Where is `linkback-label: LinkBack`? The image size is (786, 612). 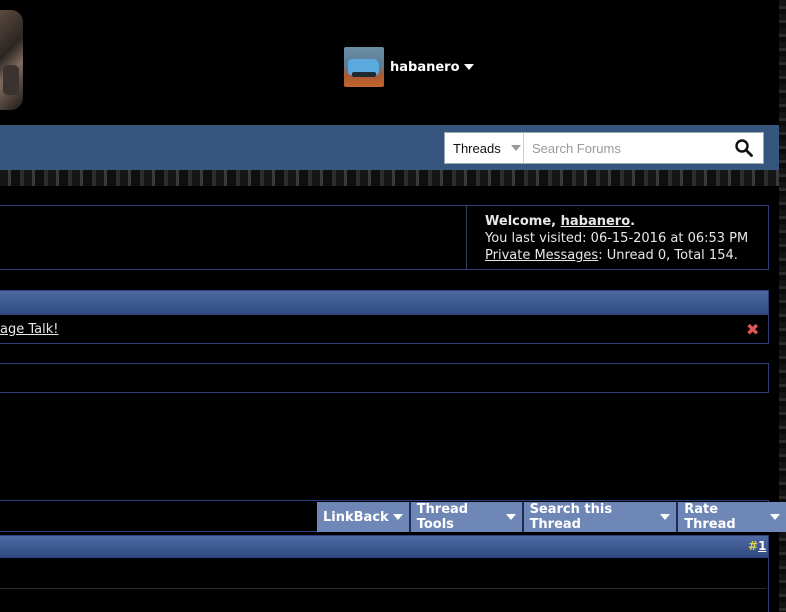 linkback-label: LinkBack is located at coordinates (356, 517).